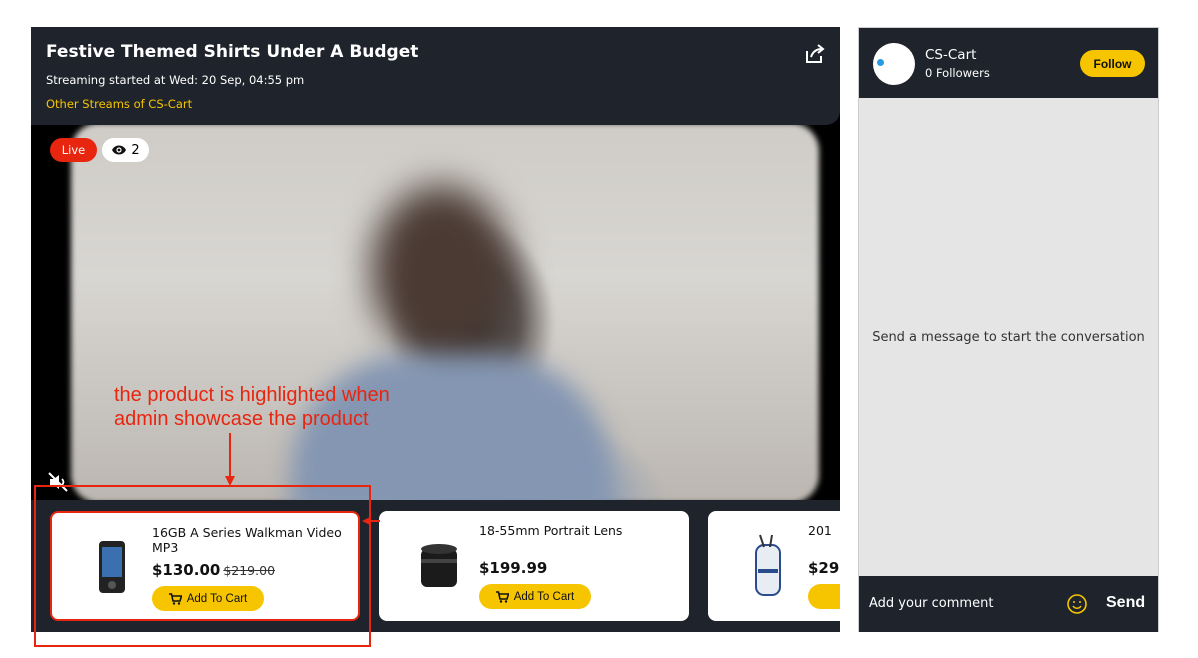 The image size is (1198, 658). What do you see at coordinates (58, 482) in the screenshot?
I see `muted-speaker-icon` at bounding box center [58, 482].